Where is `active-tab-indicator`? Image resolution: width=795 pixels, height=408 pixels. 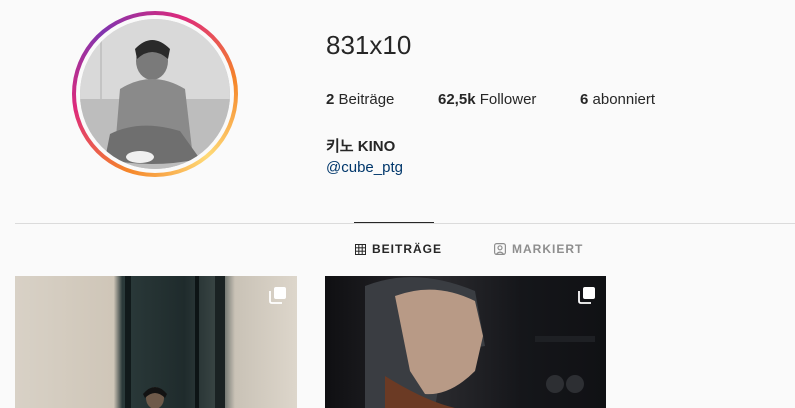
active-tab-indicator is located at coordinates (394, 222).